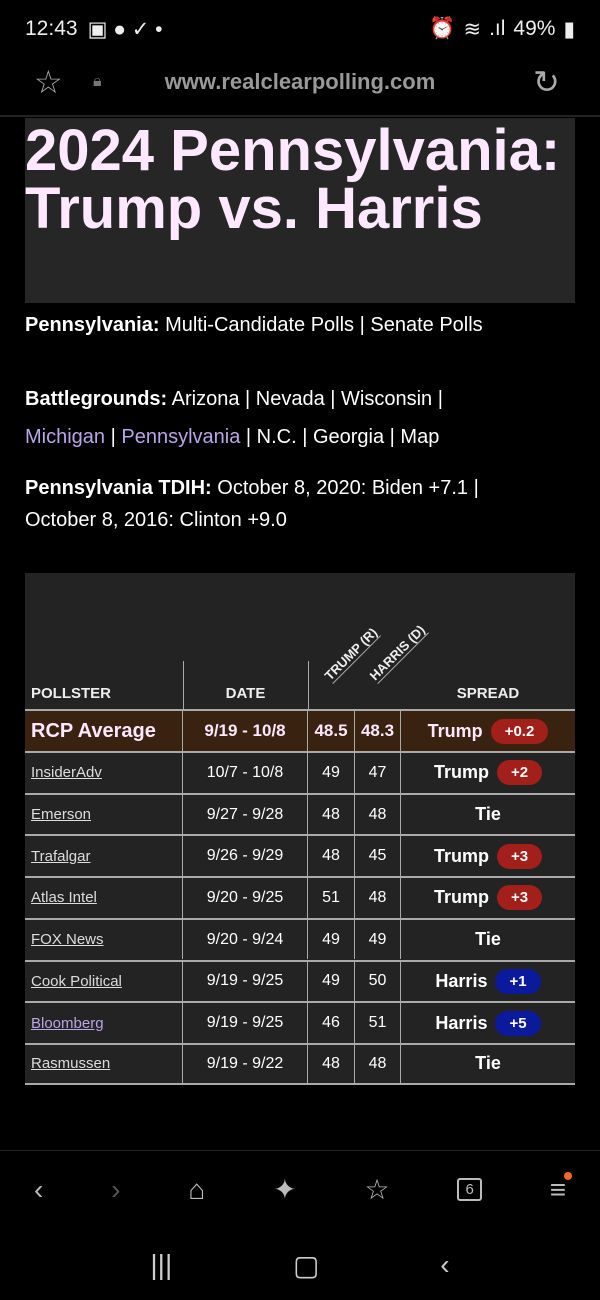  Describe the element at coordinates (518, 981) in the screenshot. I see `spread-badge: +1` at that location.